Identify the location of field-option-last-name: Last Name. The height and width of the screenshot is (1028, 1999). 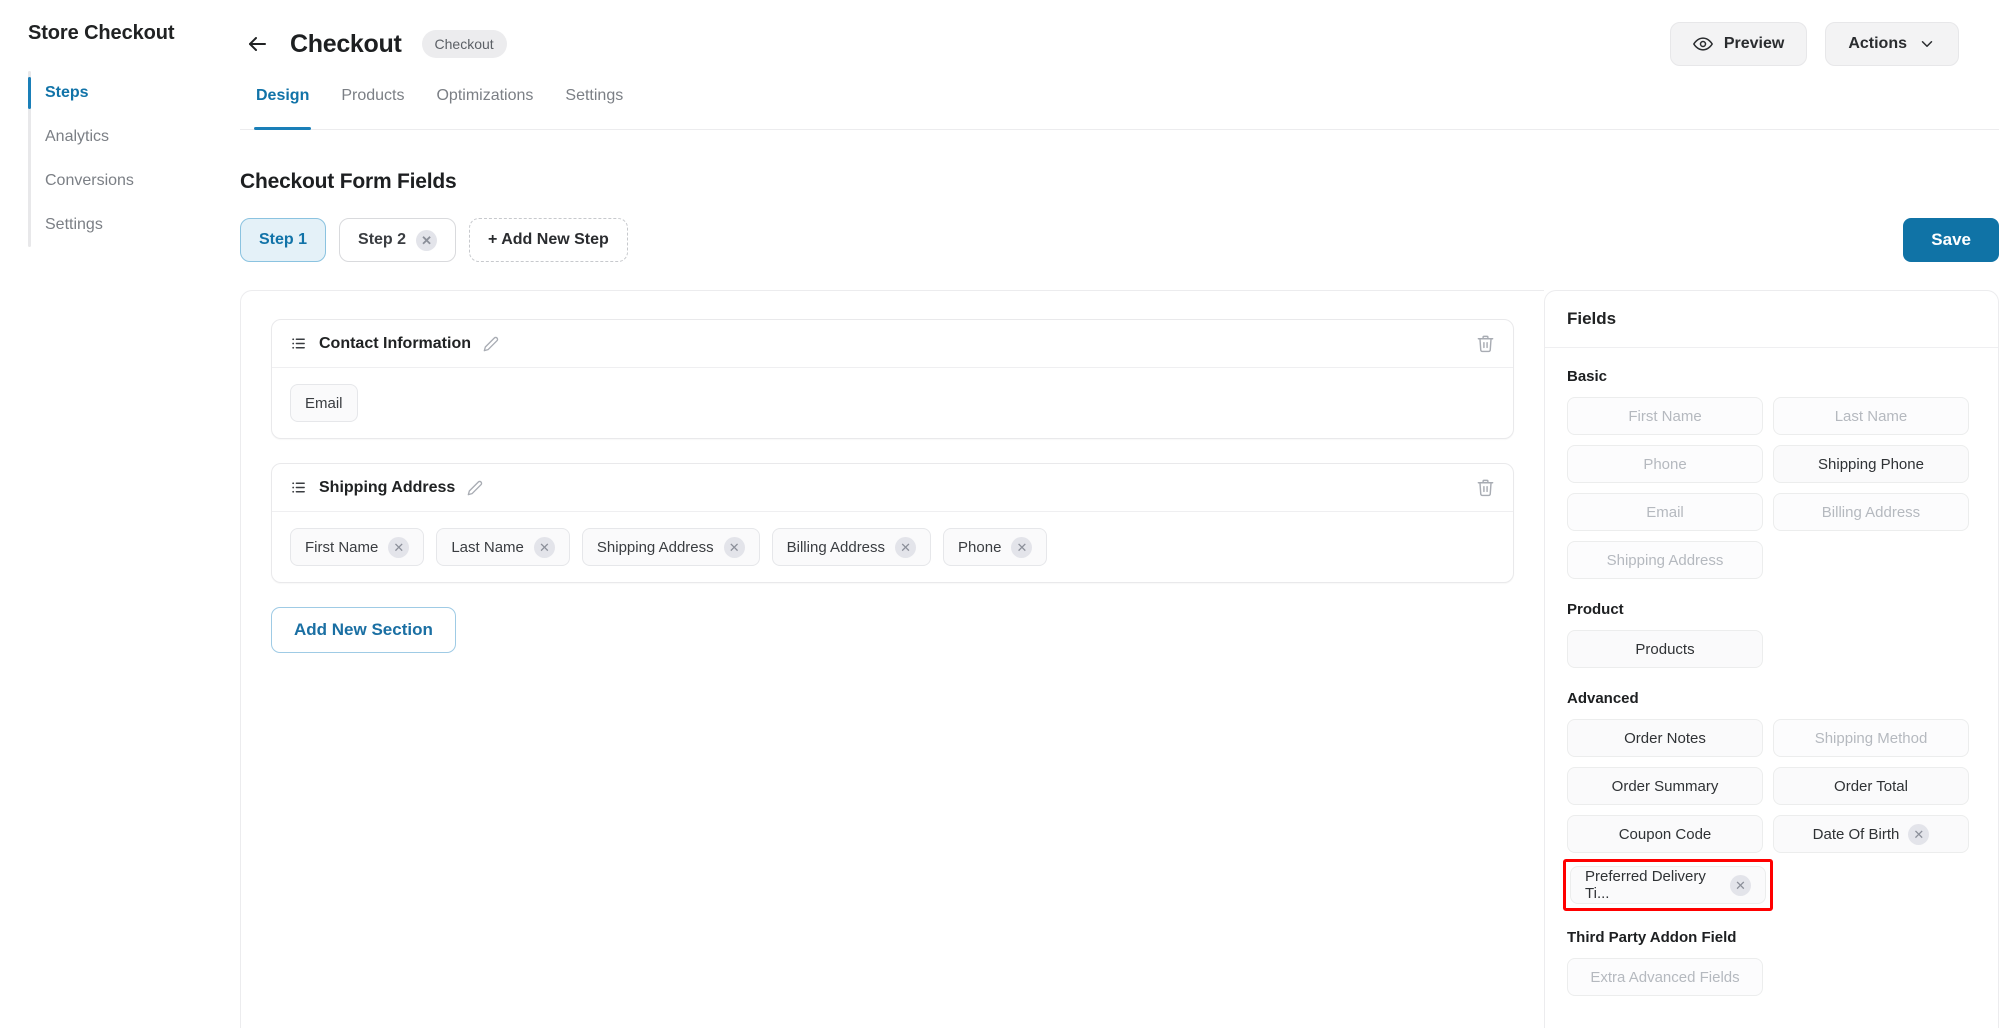
(1871, 416).